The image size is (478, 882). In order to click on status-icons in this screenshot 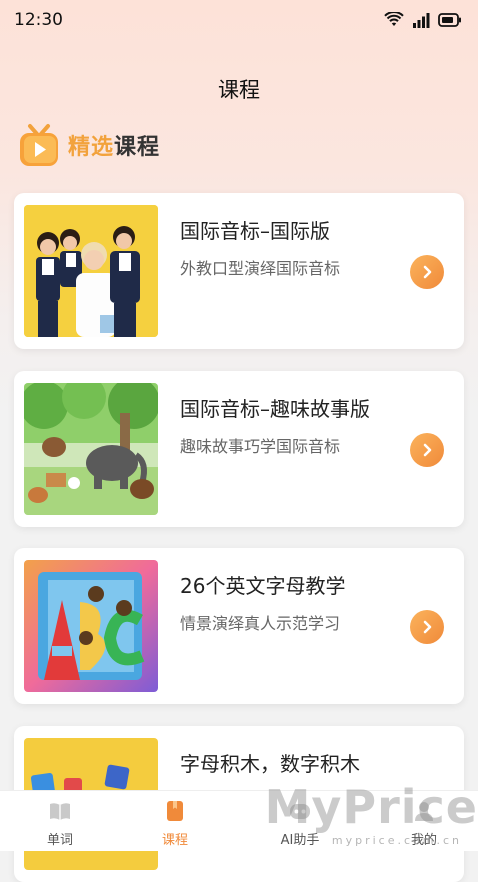, I will do `click(423, 20)`.